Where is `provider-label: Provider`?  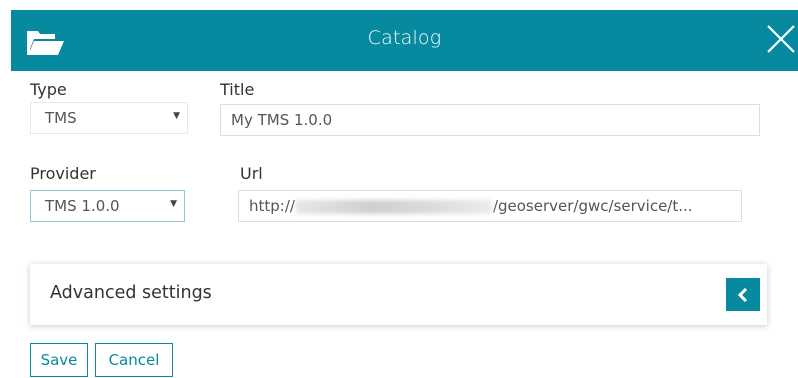 provider-label: Provider is located at coordinates (63, 173).